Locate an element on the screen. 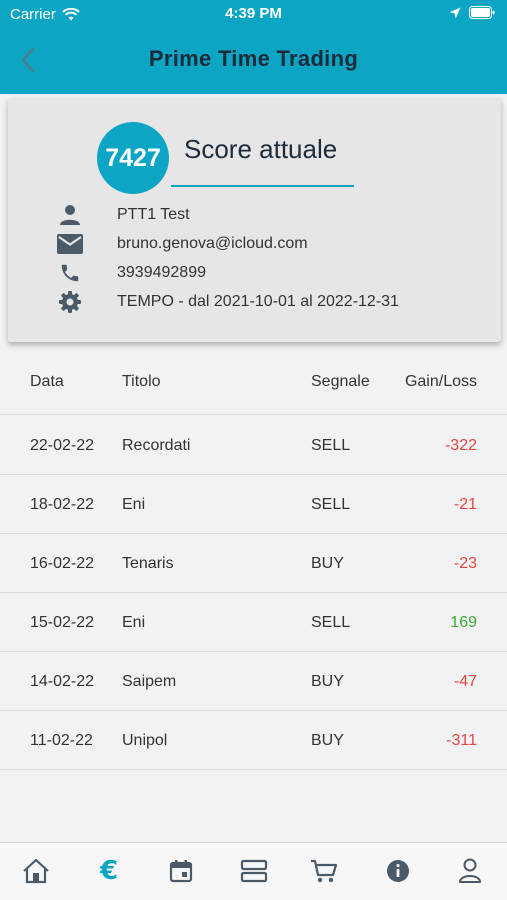  table-row: 16-02-22 Tenaris BUY -23 is located at coordinates (253, 563).